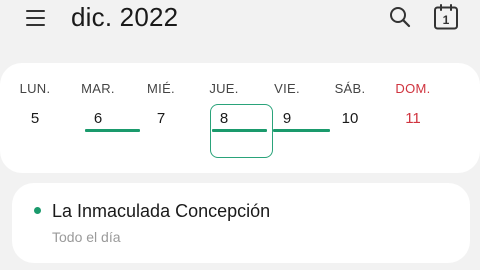  What do you see at coordinates (35, 88) in the screenshot?
I see `day-name: LUN.` at bounding box center [35, 88].